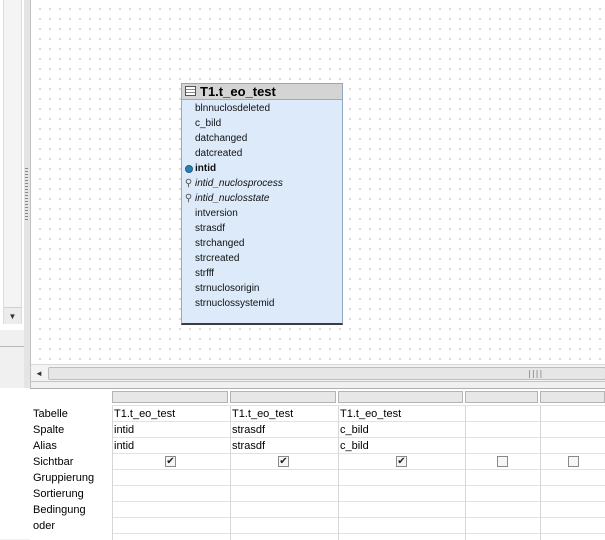 The height and width of the screenshot is (540, 605). I want to click on grid-row-label: oder, so click(44, 526).